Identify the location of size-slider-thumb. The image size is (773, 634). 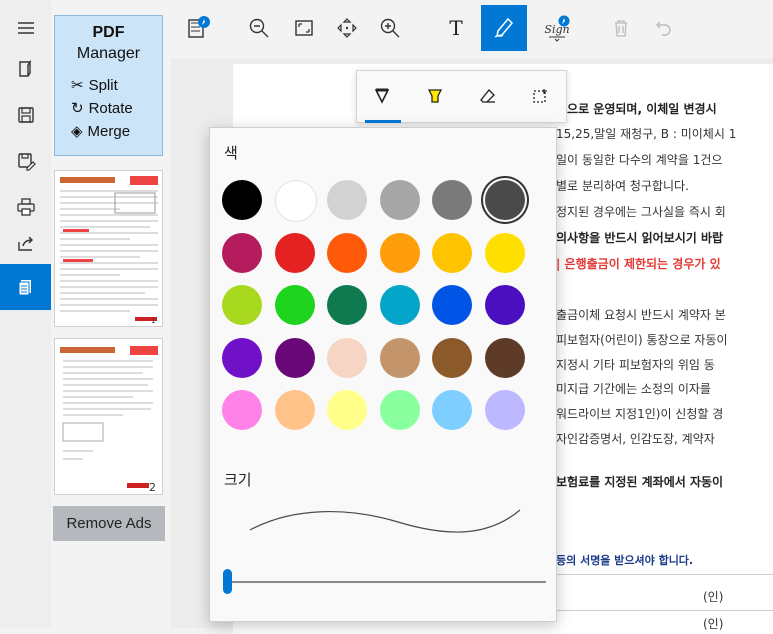
(227, 581).